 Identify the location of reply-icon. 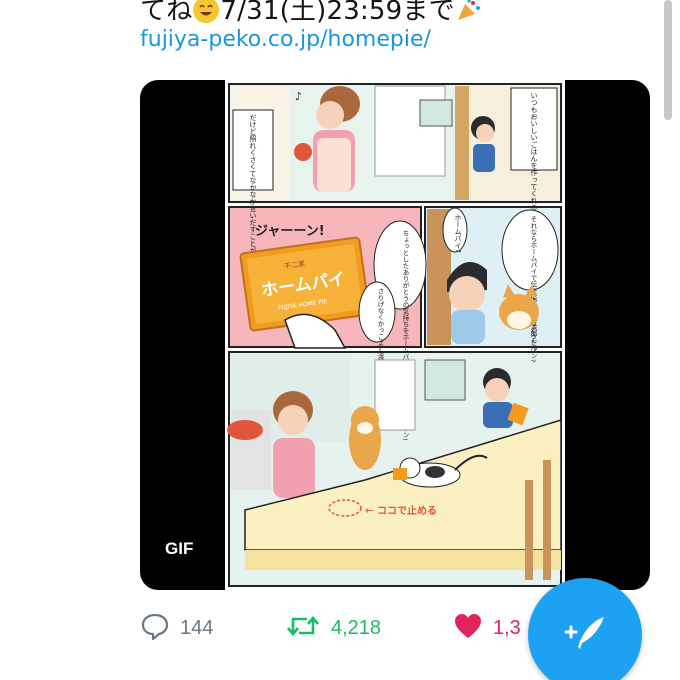
(155, 628).